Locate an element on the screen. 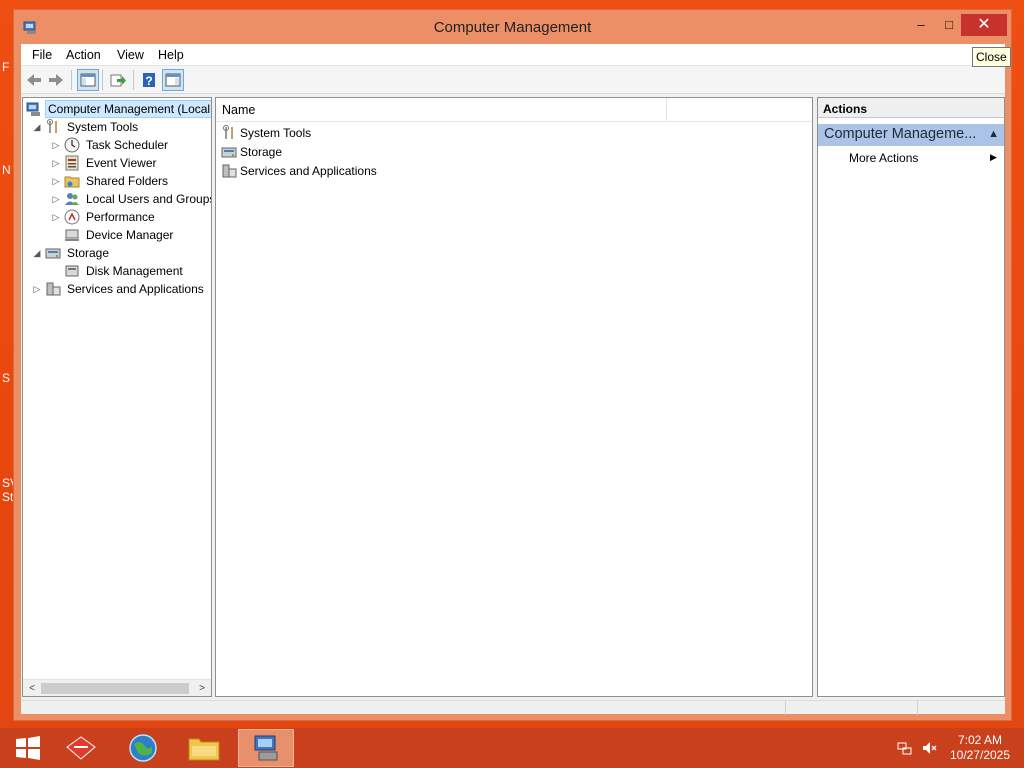  tree-item-label: Event Viewer is located at coordinates (121, 163).